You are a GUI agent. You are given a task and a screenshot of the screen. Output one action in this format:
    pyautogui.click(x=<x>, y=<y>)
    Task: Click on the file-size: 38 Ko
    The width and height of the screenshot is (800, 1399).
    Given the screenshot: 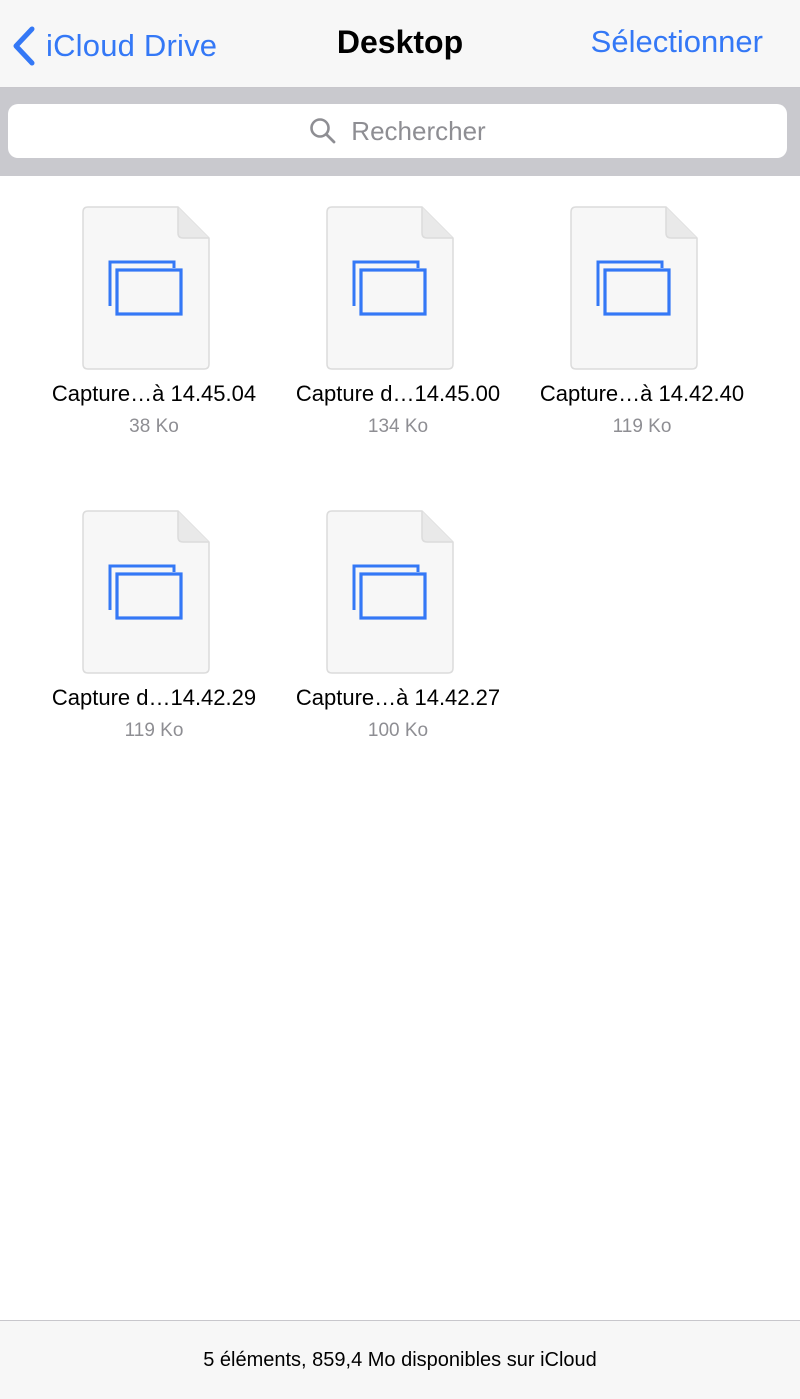 What is the action you would take?
    pyautogui.click(x=154, y=426)
    